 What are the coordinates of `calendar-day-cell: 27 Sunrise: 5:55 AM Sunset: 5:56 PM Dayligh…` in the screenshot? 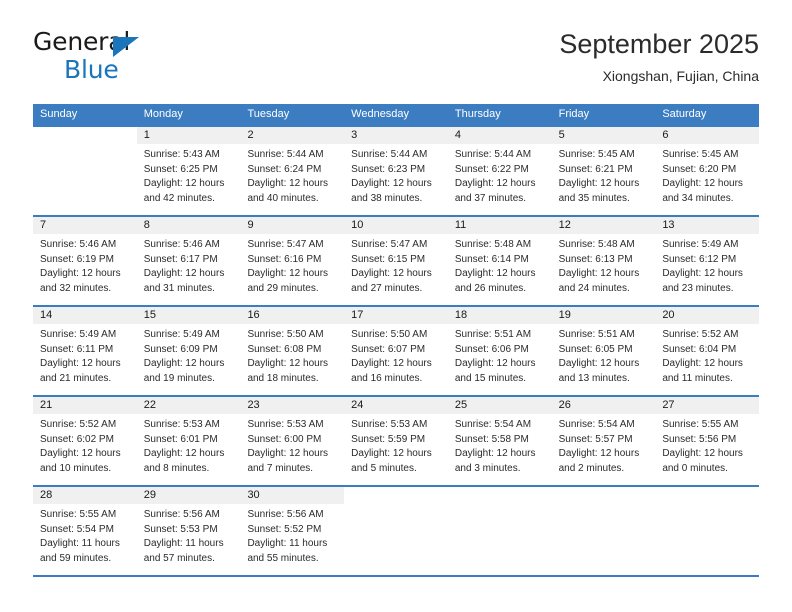 It's located at (707, 441).